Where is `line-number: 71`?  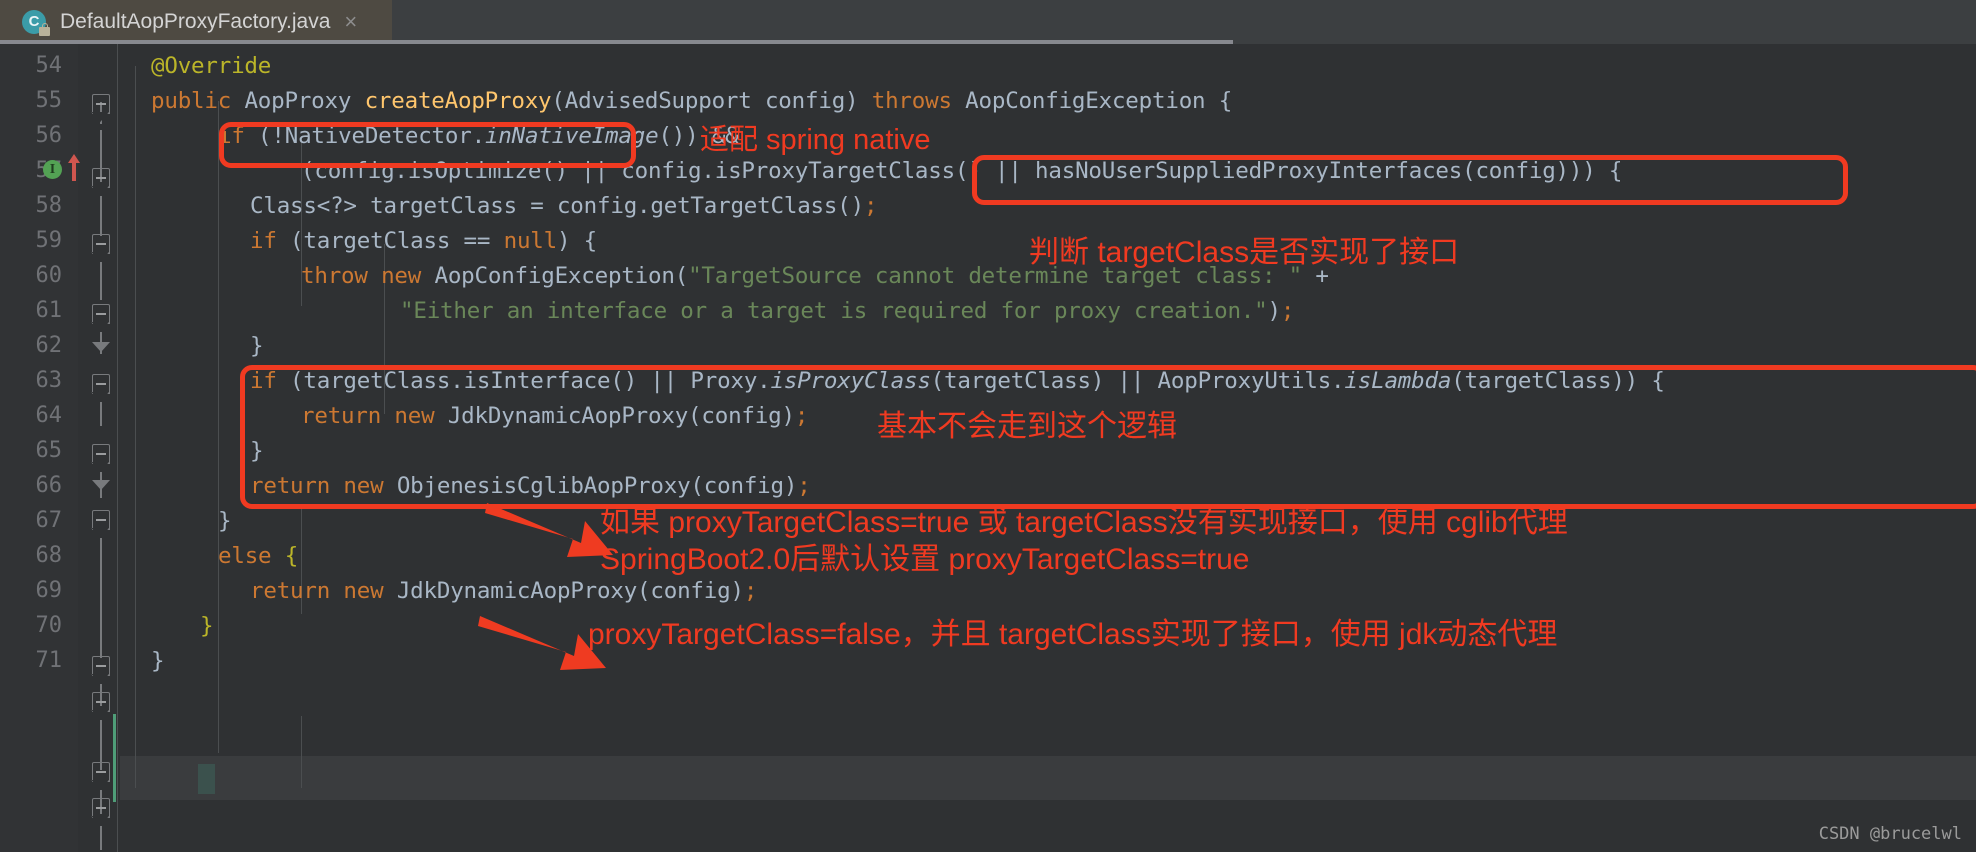
line-number: 71 is located at coordinates (49, 660).